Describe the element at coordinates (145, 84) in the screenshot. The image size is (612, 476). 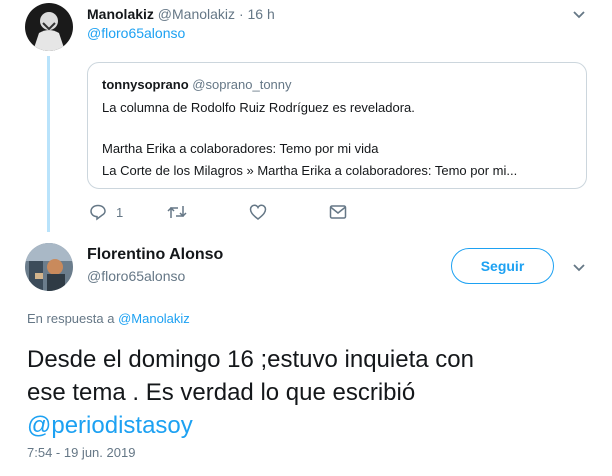
I see `quoted-author-name: tonnysoprano` at that location.